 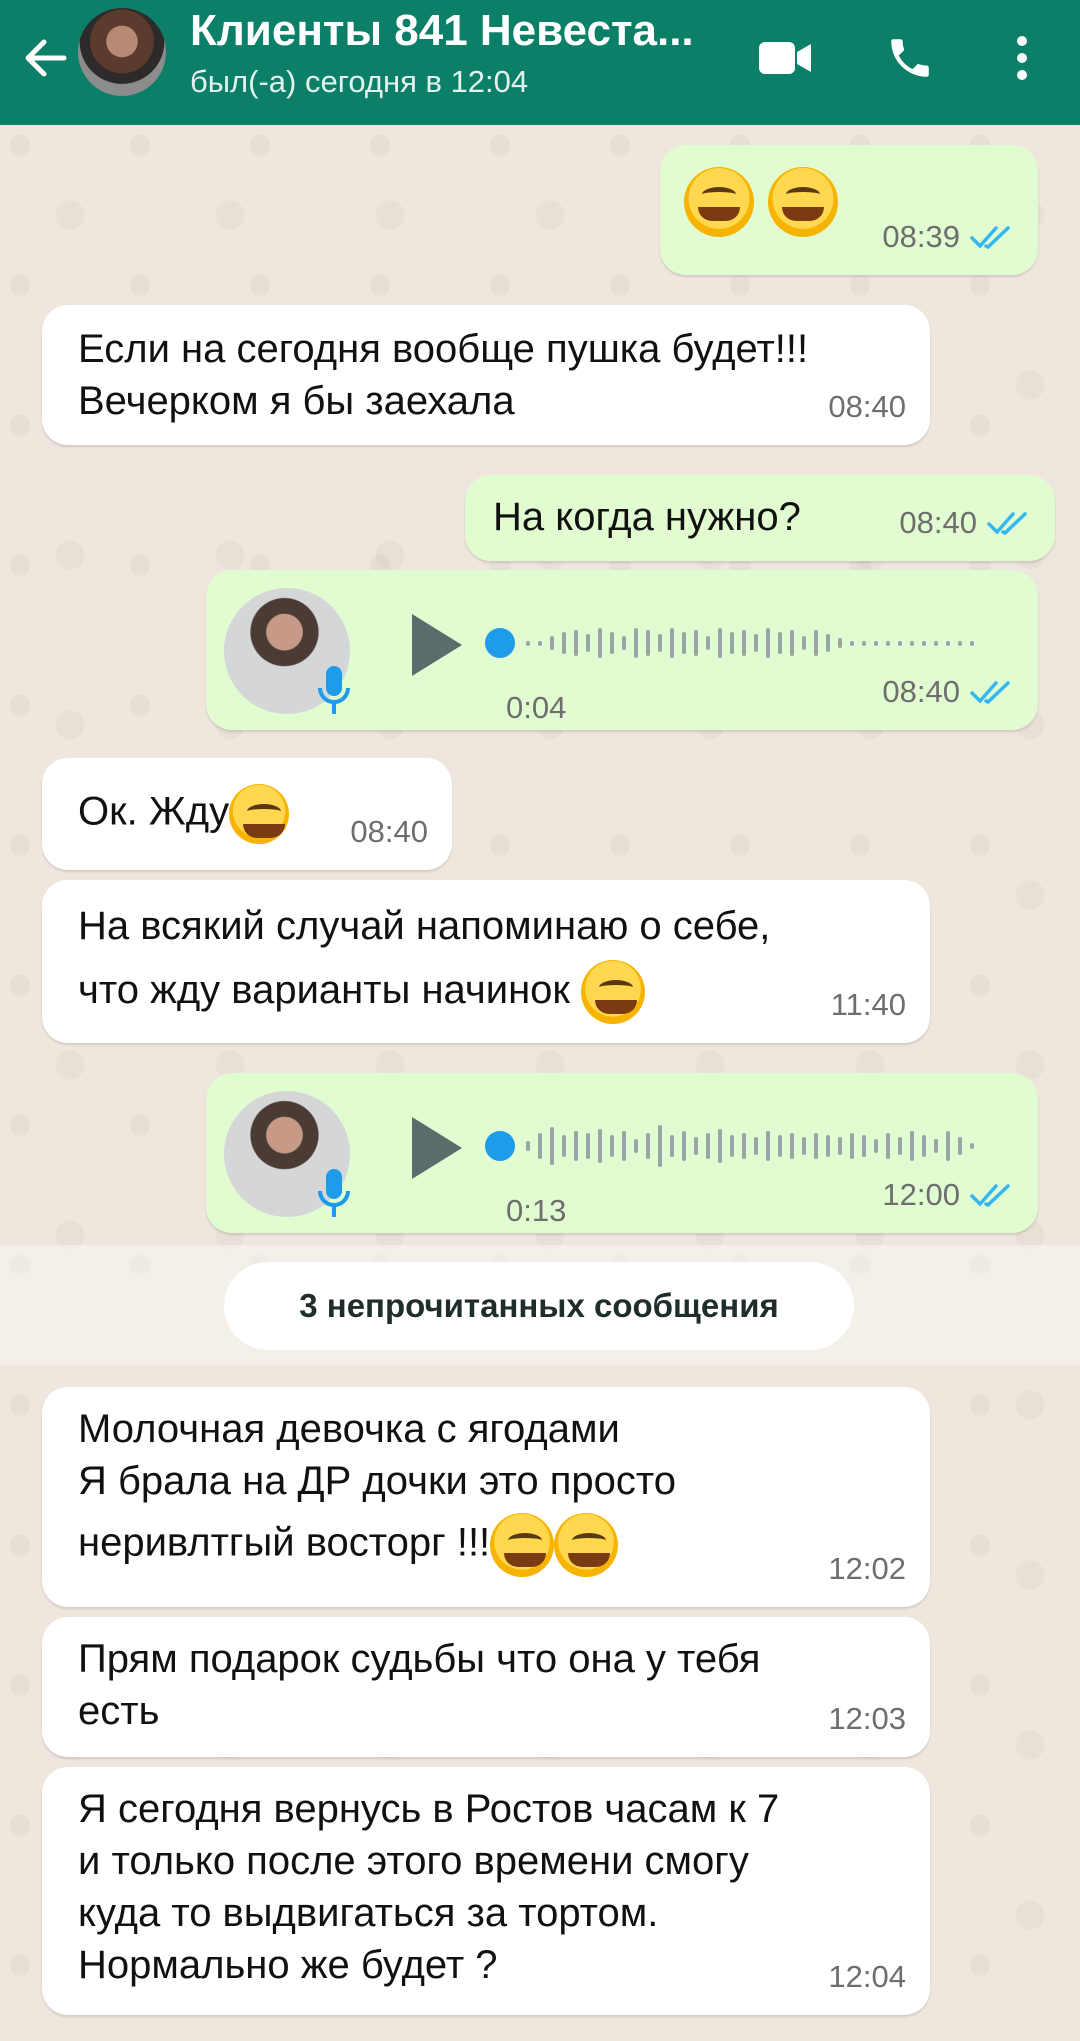 What do you see at coordinates (849, 210) in the screenshot?
I see `message-outgoing-emoji: 08:39` at bounding box center [849, 210].